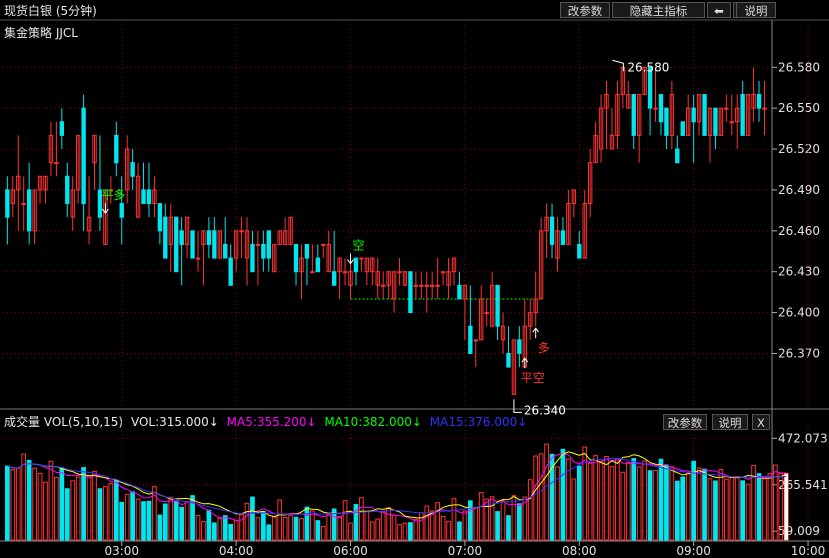 The width and height of the screenshot is (829, 558). What do you see at coordinates (536, 333) in the screenshot?
I see `signal-arrow-up` at bounding box center [536, 333].